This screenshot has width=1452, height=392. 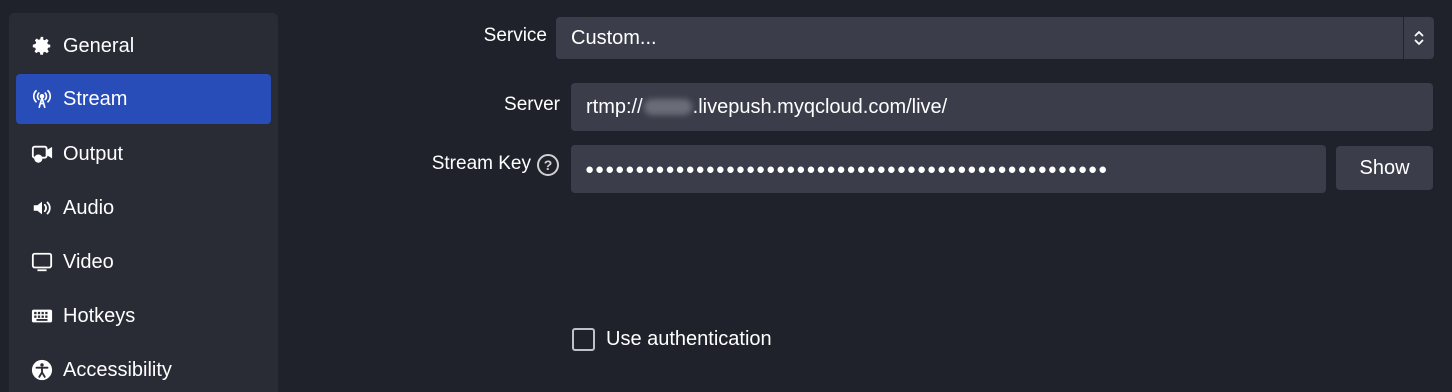 I want to click on sidebar-item-output: Output, so click(x=143, y=154).